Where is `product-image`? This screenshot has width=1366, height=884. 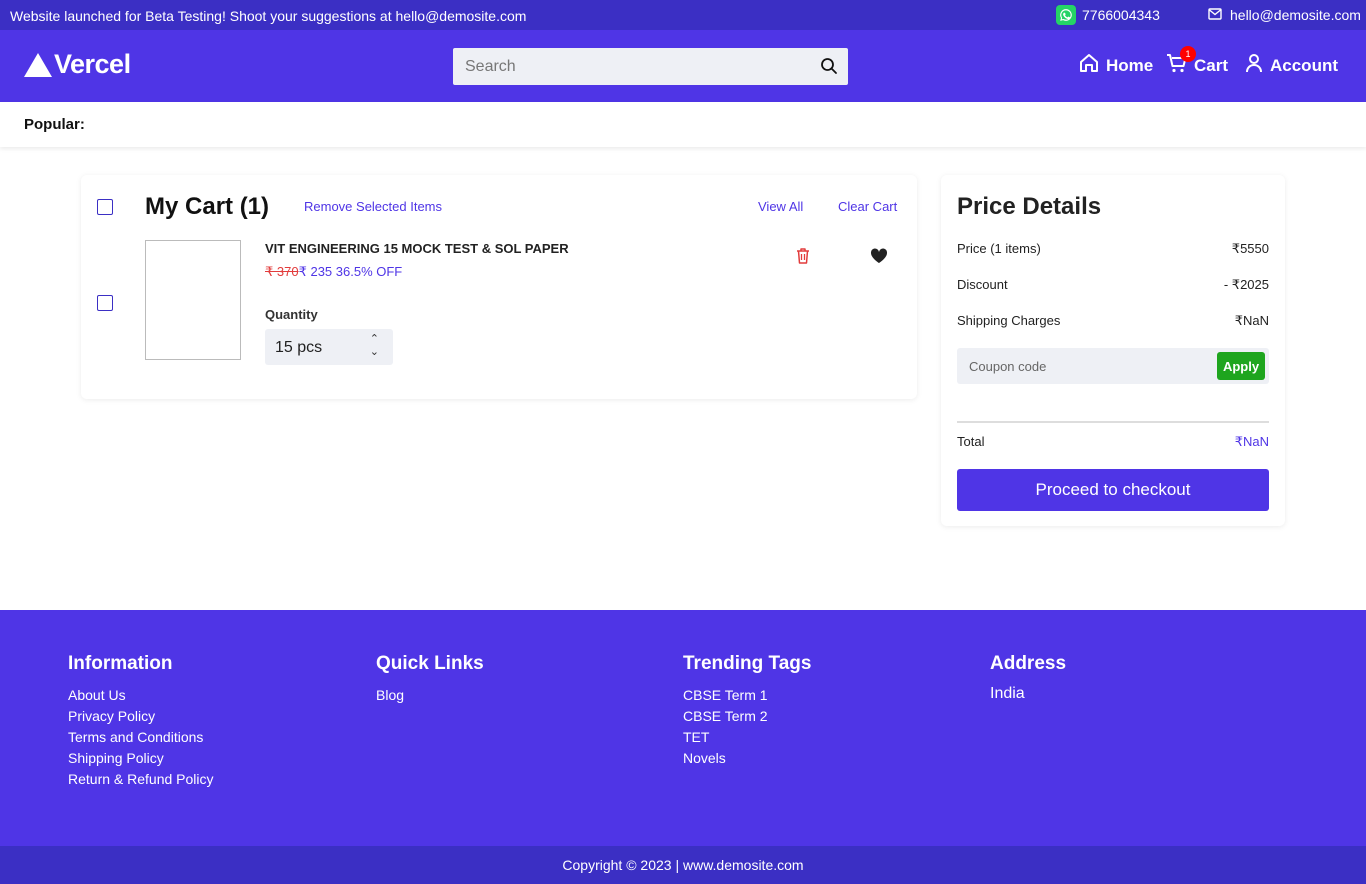
product-image is located at coordinates (193, 300).